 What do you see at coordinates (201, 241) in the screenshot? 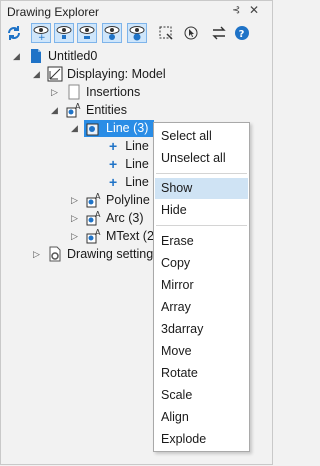
I see `menu-item-erase: Erase` at bounding box center [201, 241].